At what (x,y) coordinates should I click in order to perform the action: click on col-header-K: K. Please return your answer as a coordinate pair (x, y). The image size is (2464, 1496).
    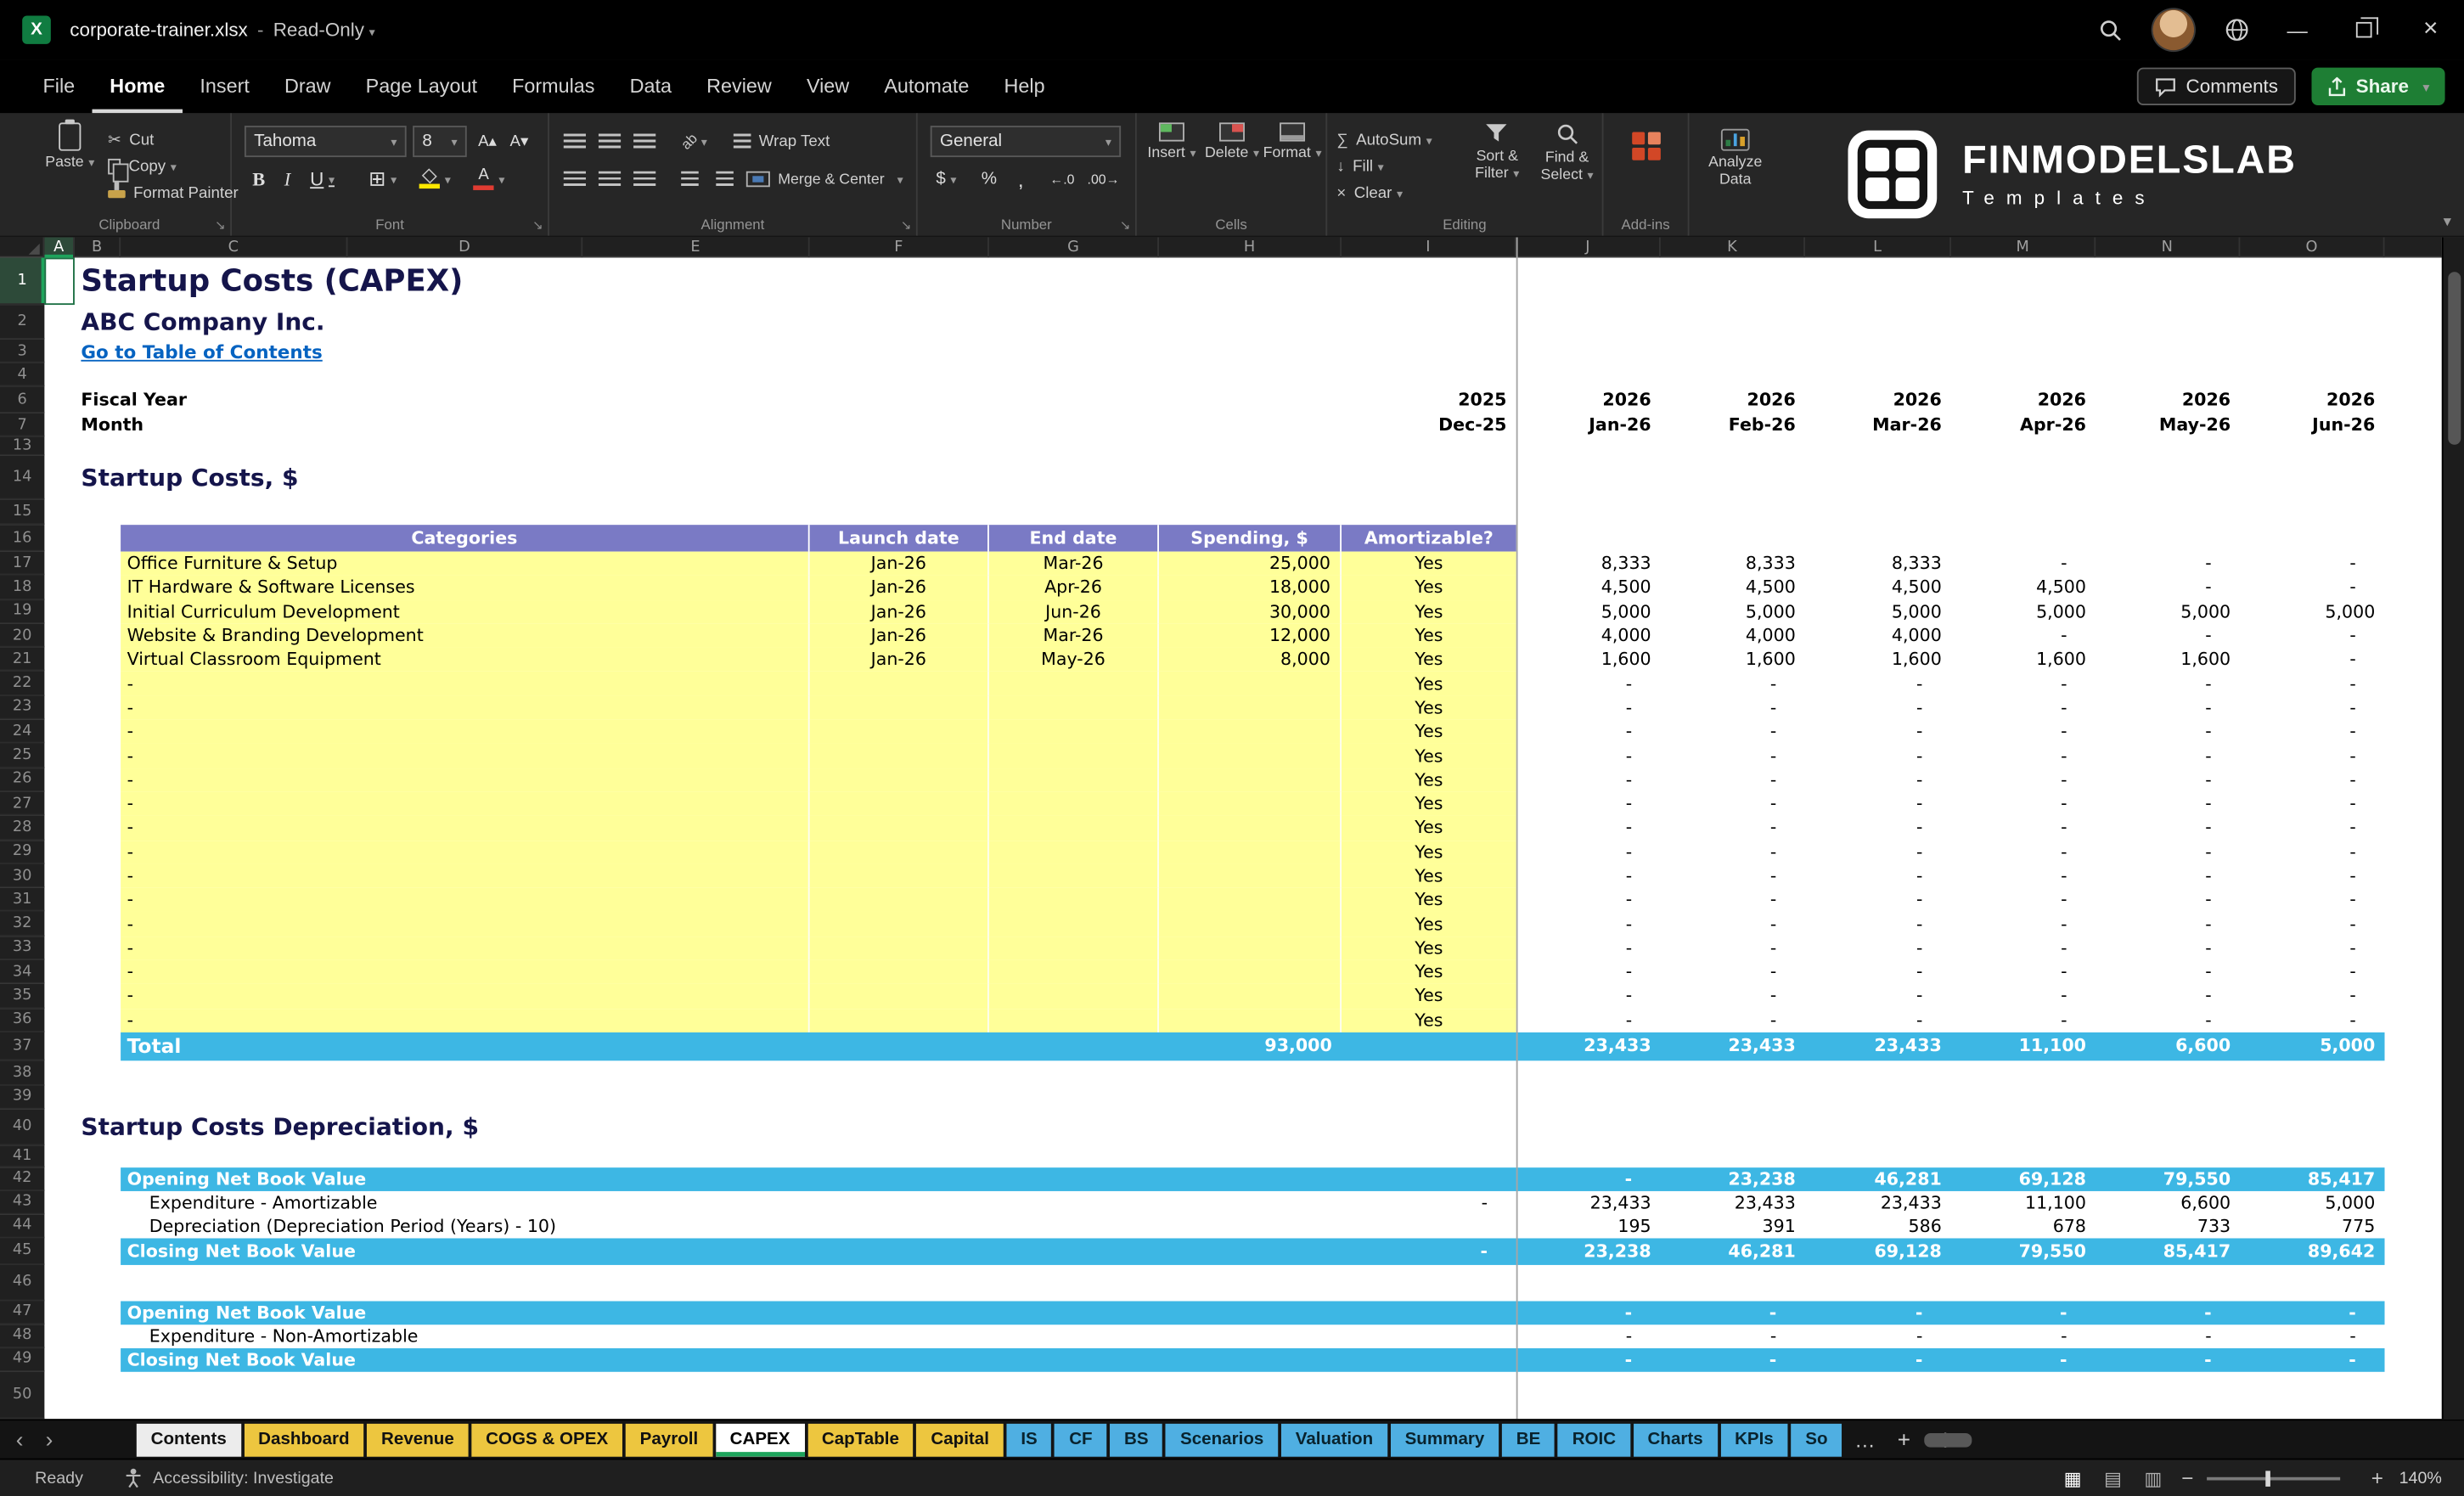
    Looking at the image, I should click on (1733, 247).